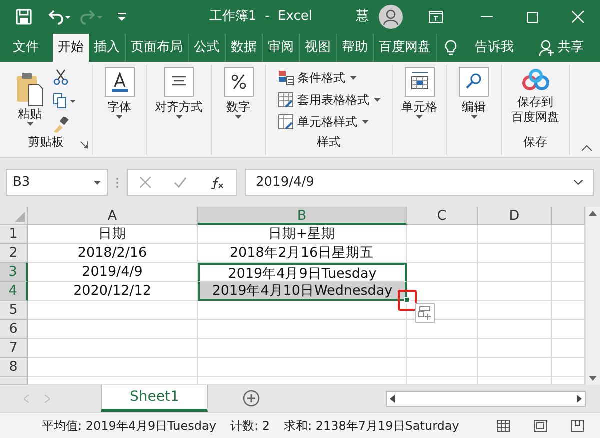  What do you see at coordinates (61, 125) in the screenshot?
I see `format-painter-icon` at bounding box center [61, 125].